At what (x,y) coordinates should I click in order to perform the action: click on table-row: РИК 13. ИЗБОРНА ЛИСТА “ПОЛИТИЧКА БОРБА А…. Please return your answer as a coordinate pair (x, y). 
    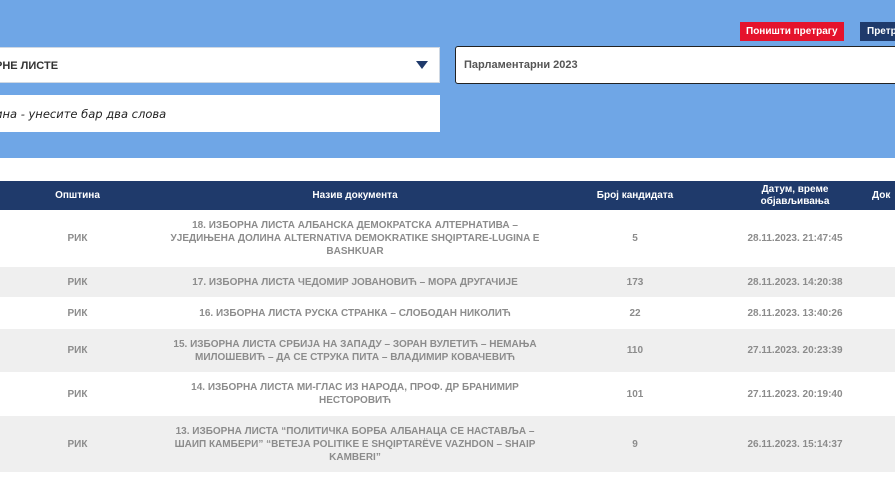
    Looking at the image, I should click on (447, 444).